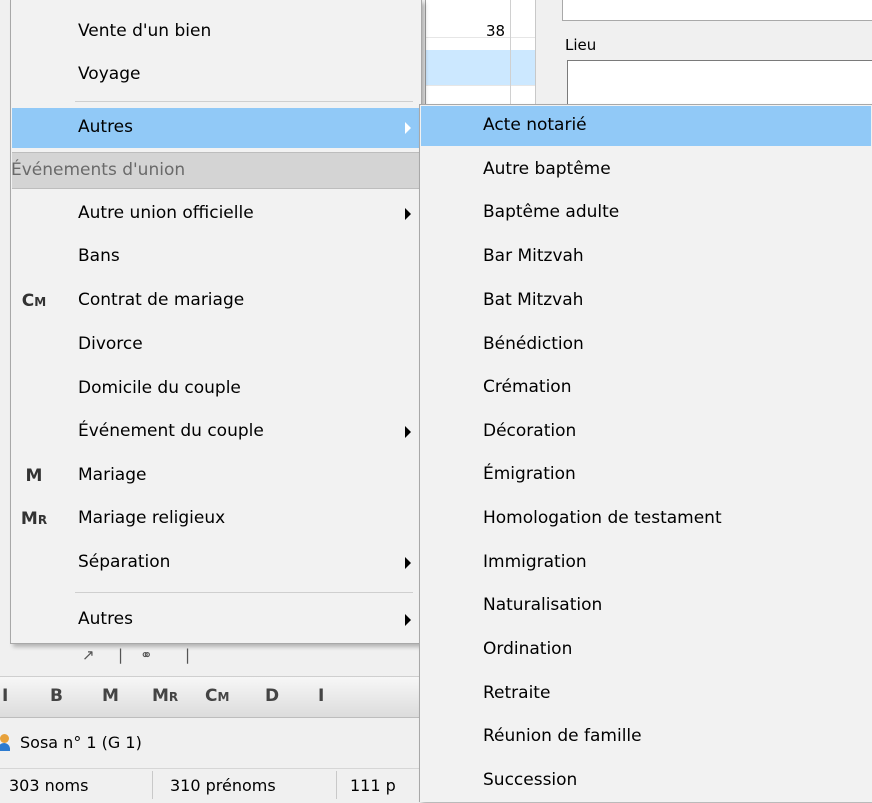 The image size is (872, 803). Describe the element at coordinates (272, 696) in the screenshot. I see `toolbar-button-d: D` at that location.